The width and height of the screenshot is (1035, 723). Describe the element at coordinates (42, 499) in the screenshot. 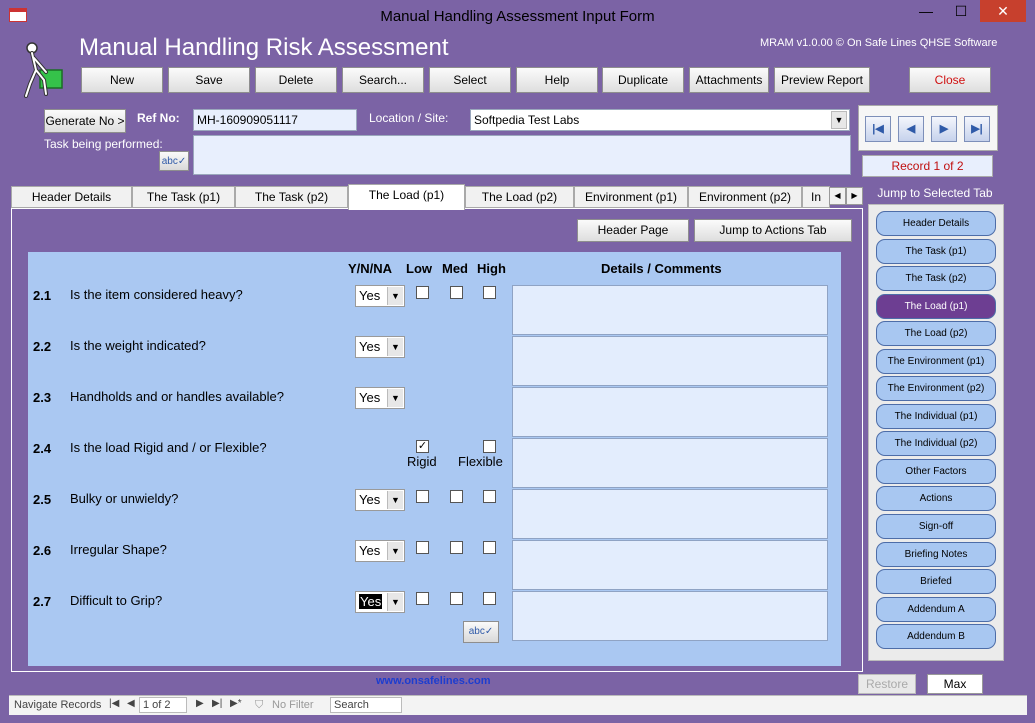

I see `question-number: 2.5` at that location.